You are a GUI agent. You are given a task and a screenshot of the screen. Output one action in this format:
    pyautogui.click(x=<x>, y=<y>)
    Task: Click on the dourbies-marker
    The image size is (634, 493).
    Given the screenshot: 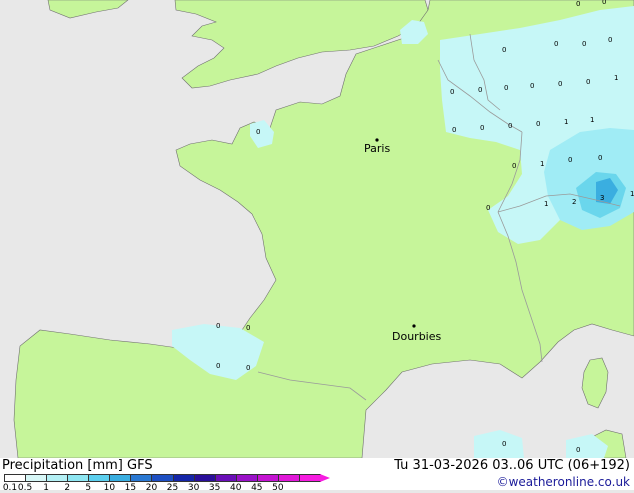 What is the action you would take?
    pyautogui.click(x=414, y=326)
    